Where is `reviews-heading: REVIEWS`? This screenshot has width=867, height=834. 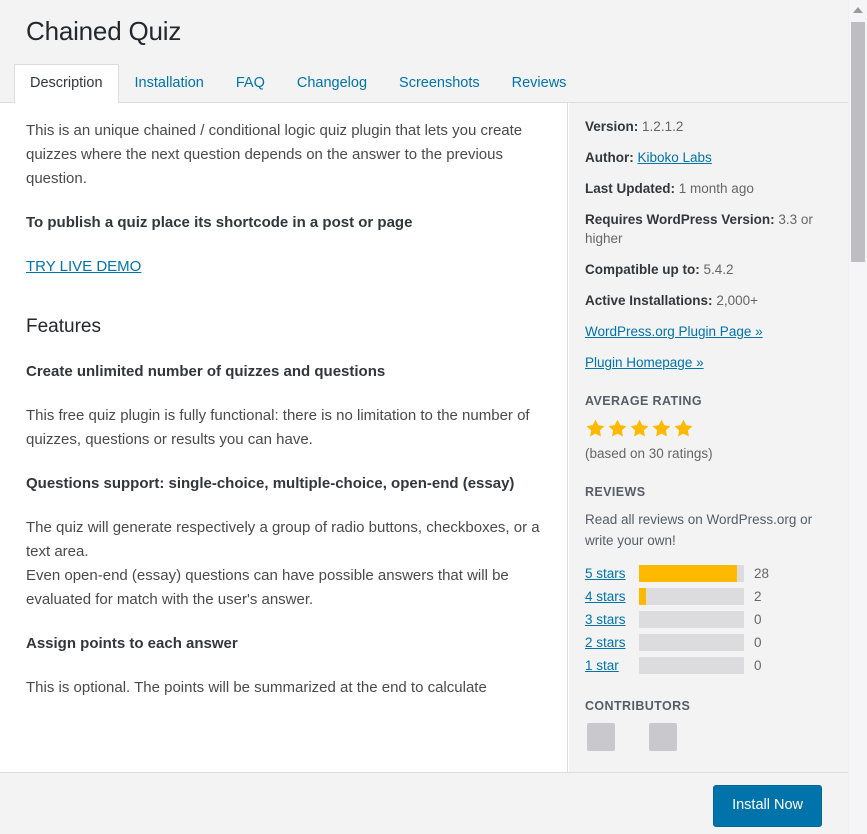
reviews-heading: REVIEWS is located at coordinates (615, 492).